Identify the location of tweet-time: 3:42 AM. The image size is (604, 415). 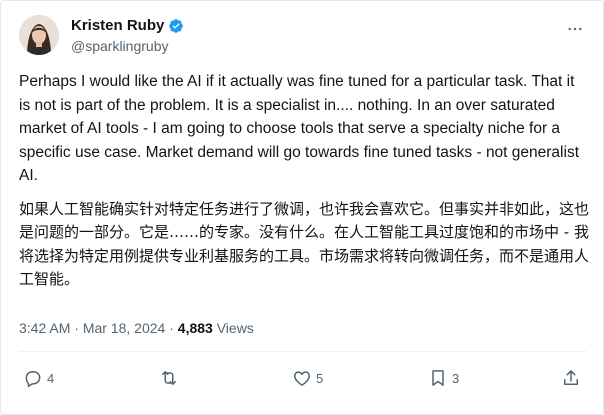
(44, 328).